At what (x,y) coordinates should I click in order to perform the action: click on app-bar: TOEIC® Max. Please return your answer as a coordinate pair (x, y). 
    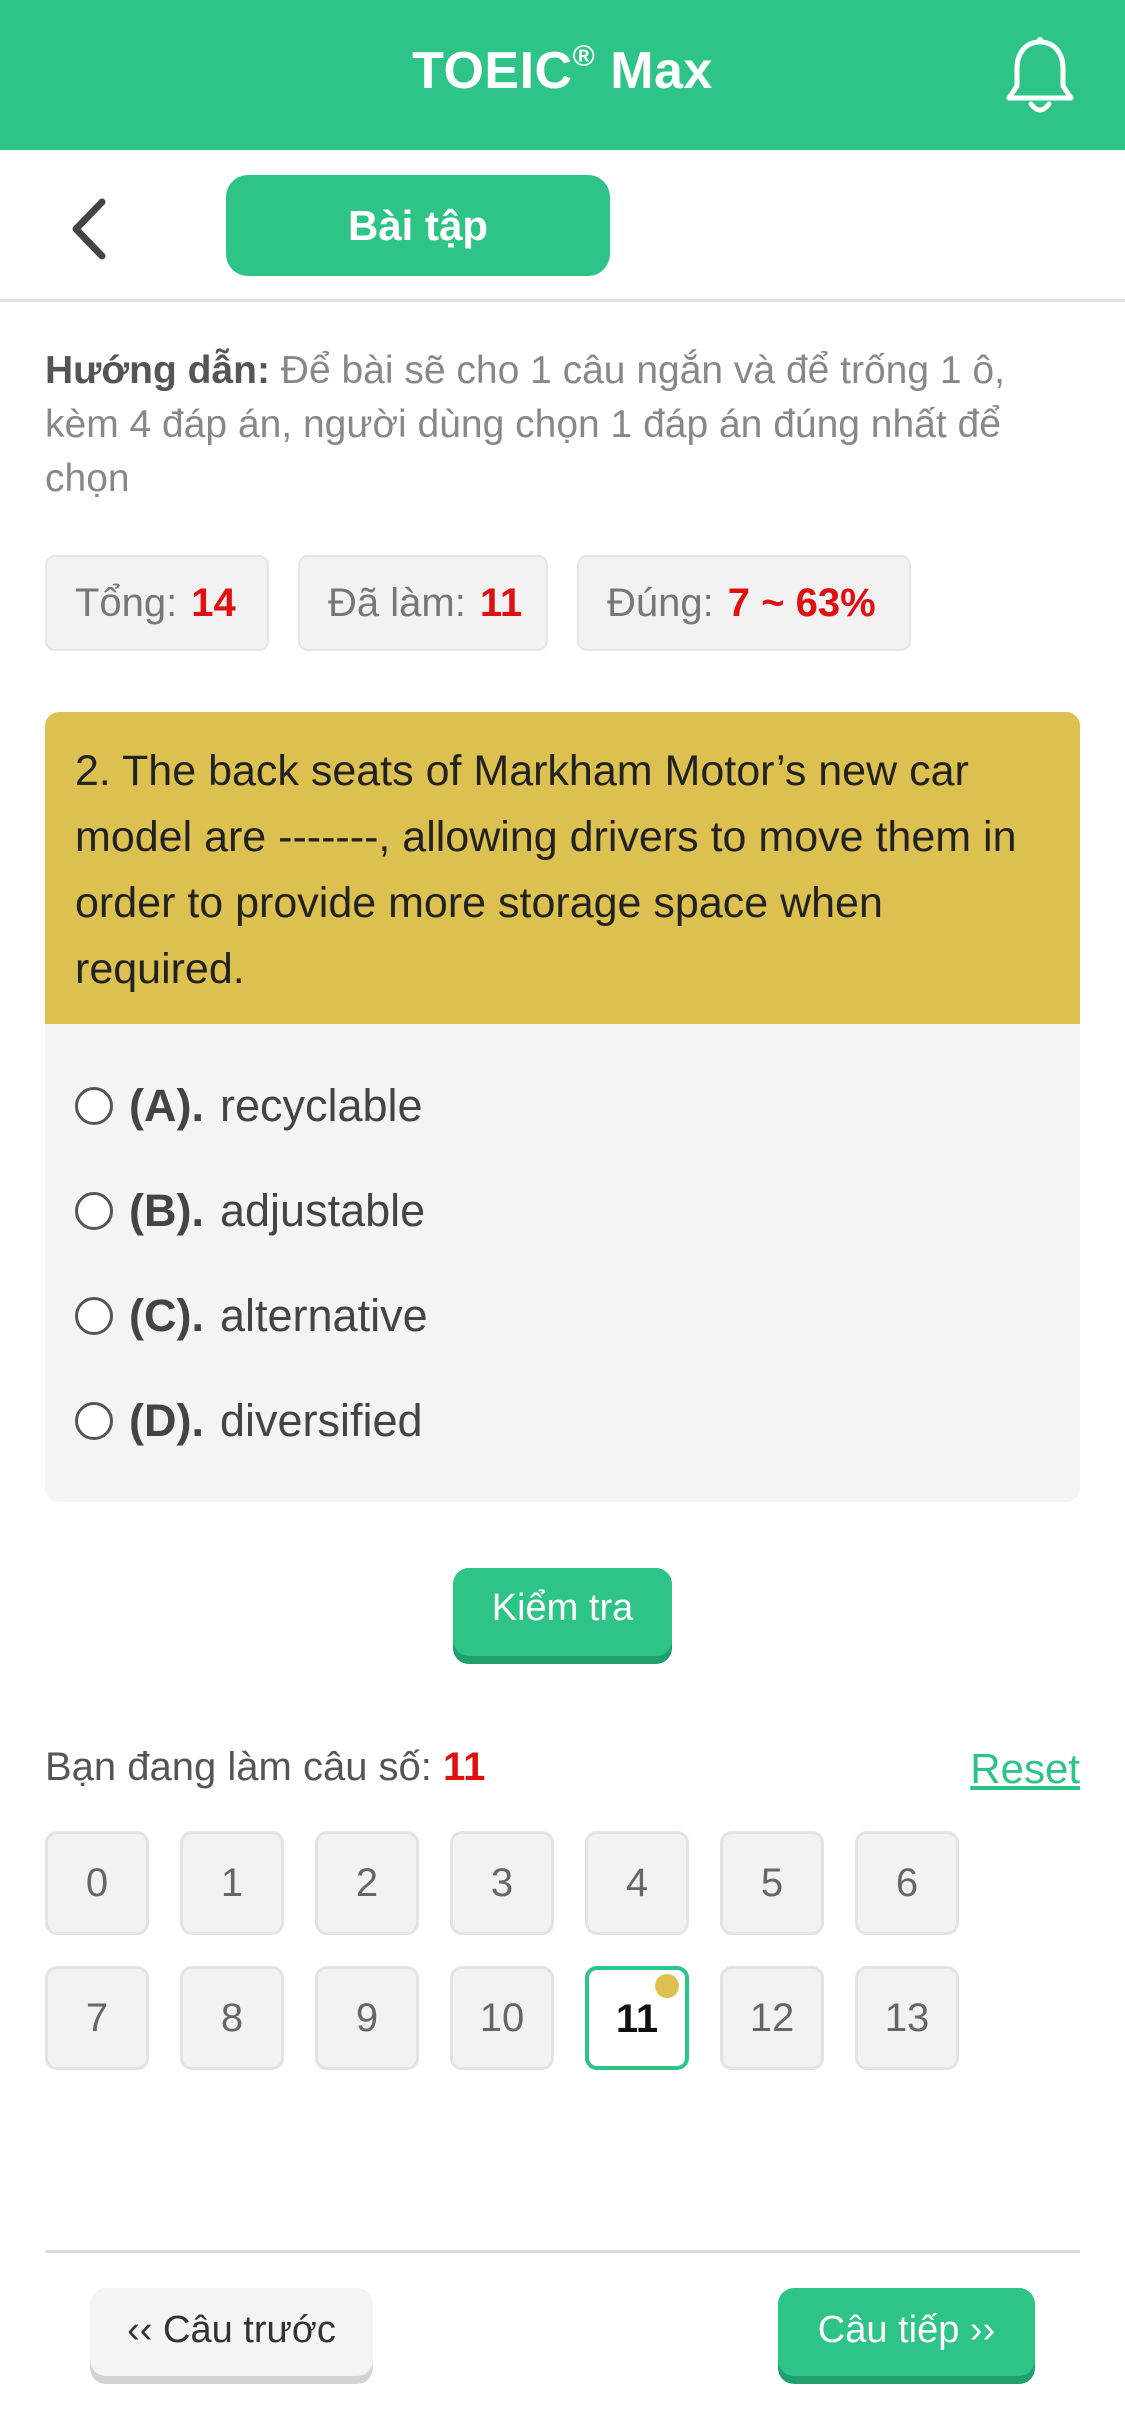
    Looking at the image, I should click on (562, 75).